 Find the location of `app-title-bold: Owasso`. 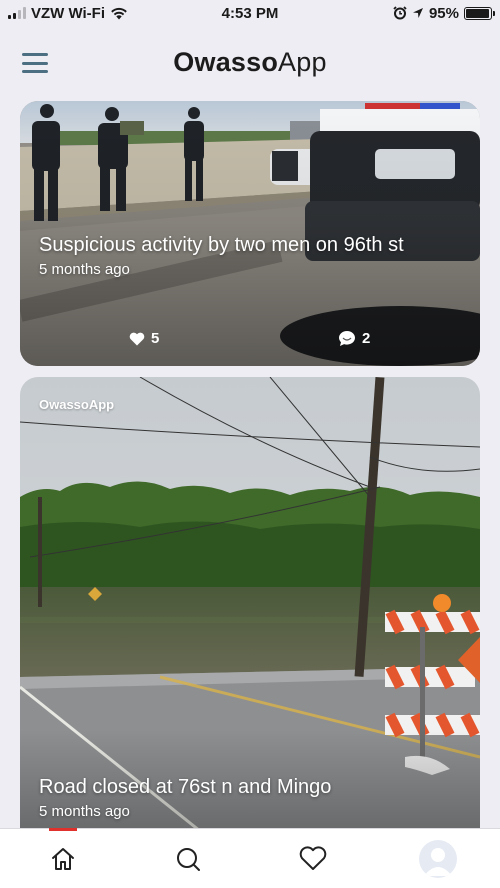

app-title-bold: Owasso is located at coordinates (226, 61).